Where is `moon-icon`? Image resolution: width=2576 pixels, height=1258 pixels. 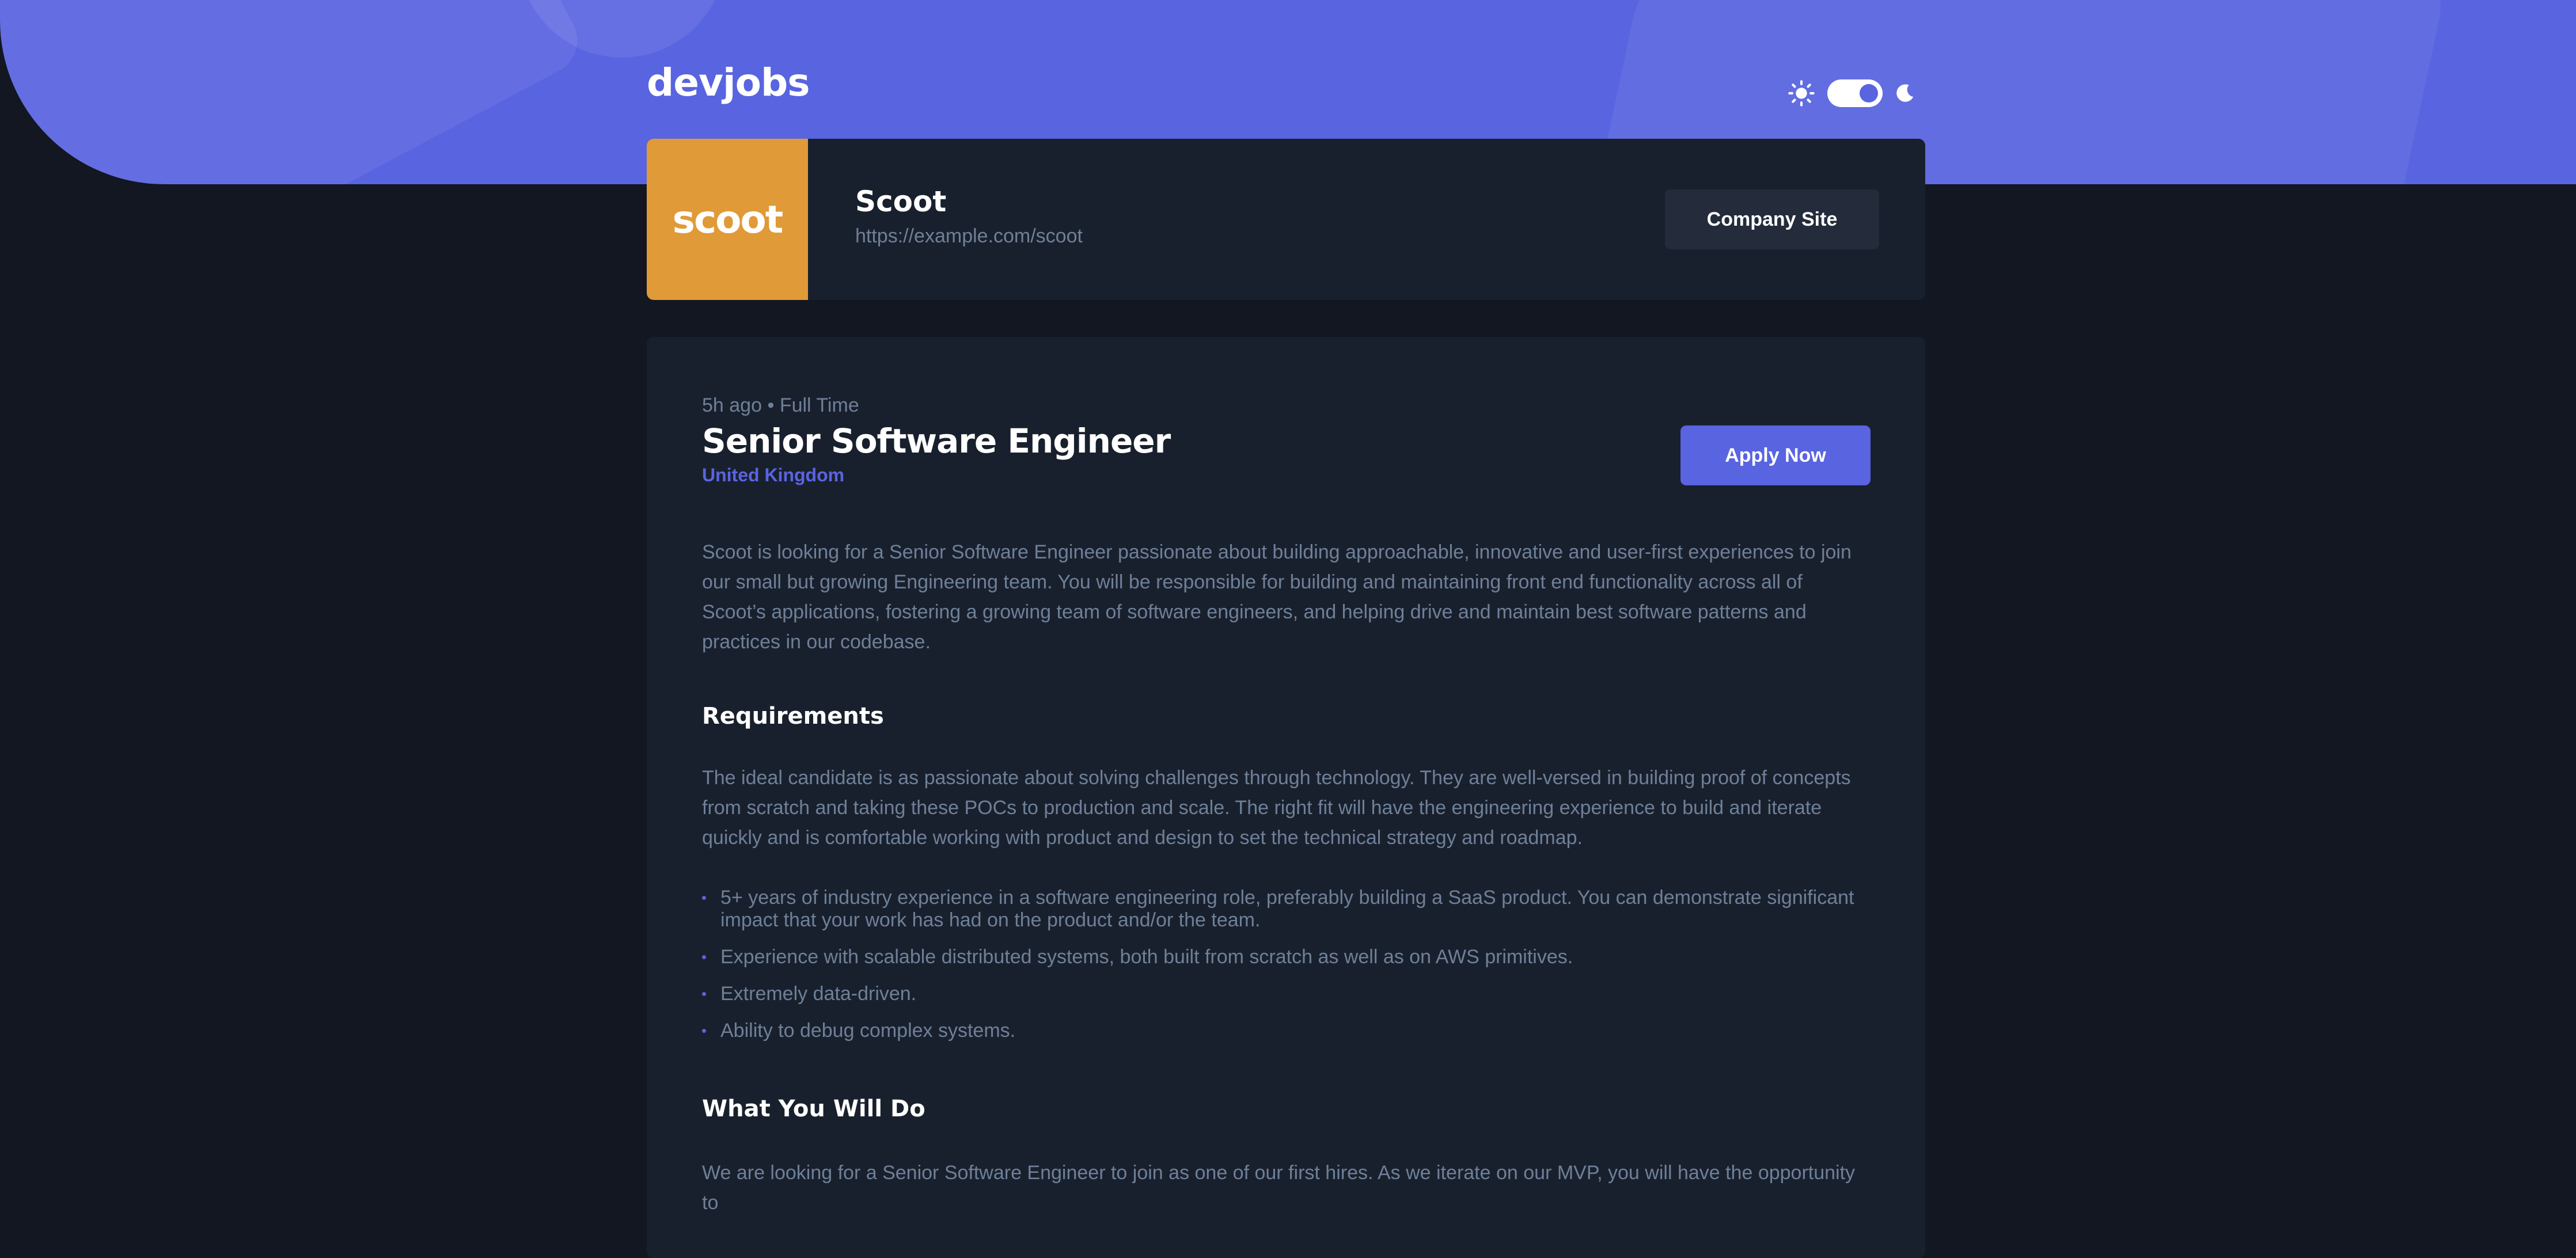
moon-icon is located at coordinates (1905, 93).